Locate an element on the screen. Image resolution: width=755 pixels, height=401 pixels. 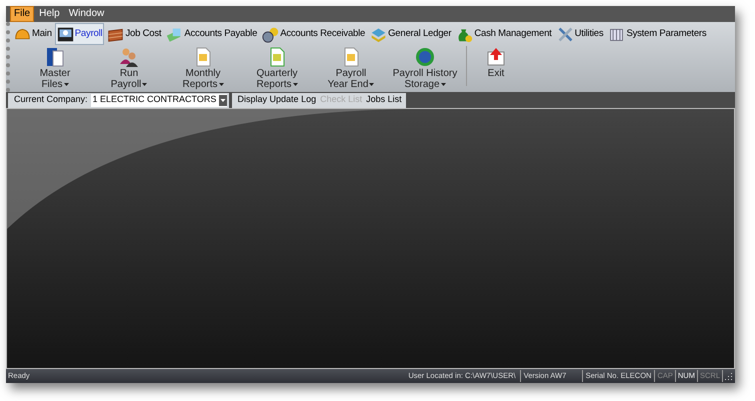
ribbon-button: Run Payroll is located at coordinates (129, 68).